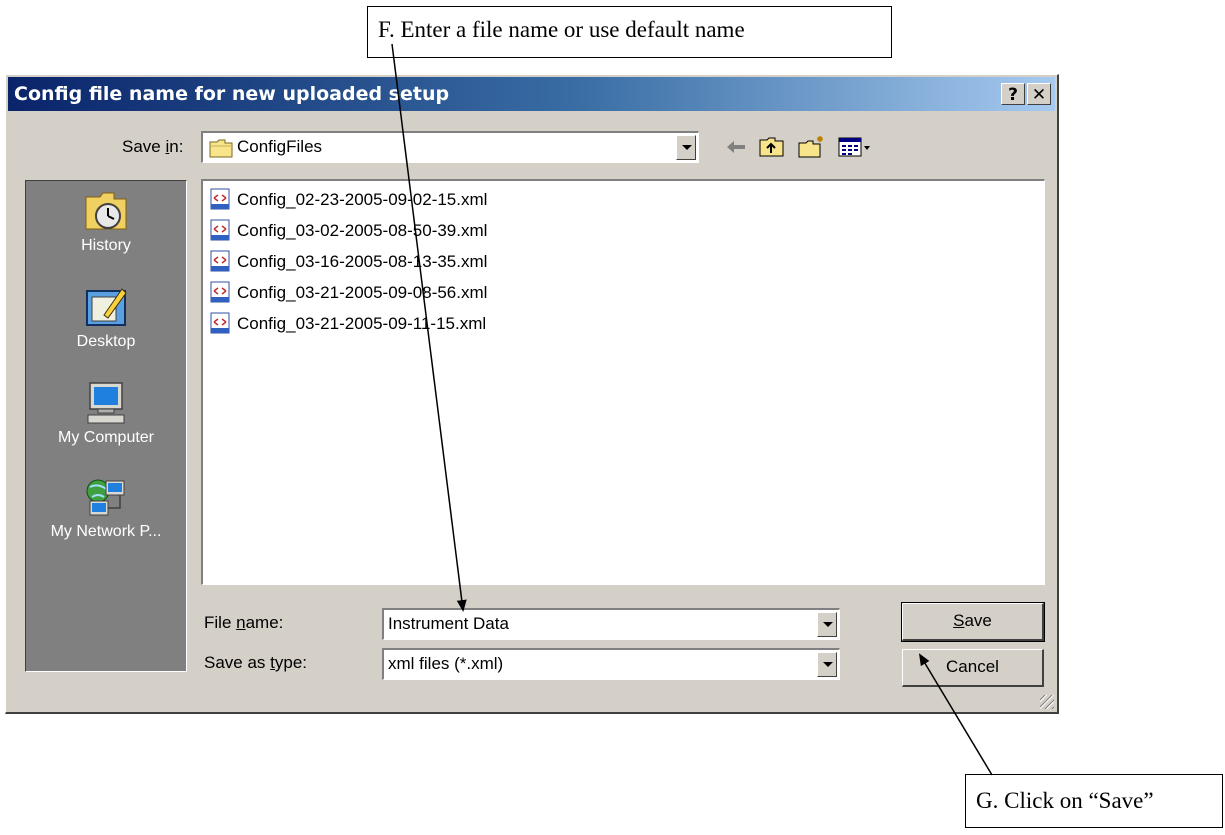  What do you see at coordinates (955, 714) in the screenshot?
I see `arrow-to-save-button` at bounding box center [955, 714].